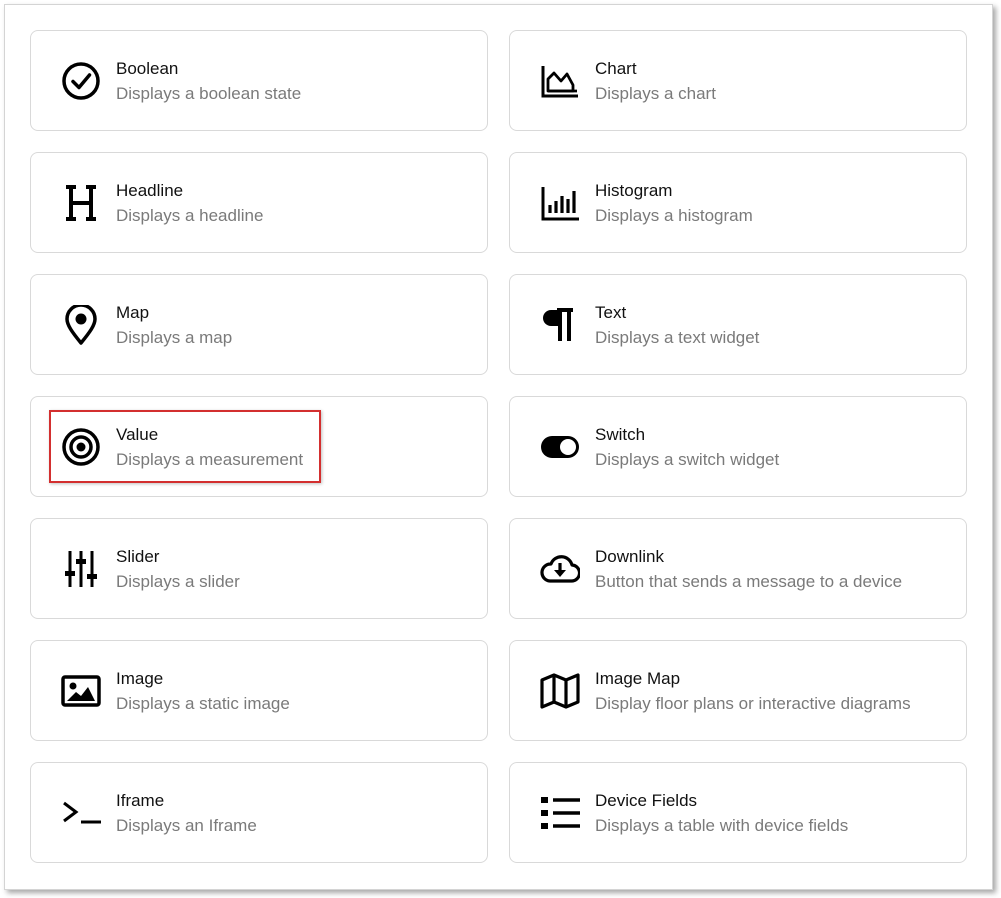 The image size is (1001, 898). What do you see at coordinates (259, 80) in the screenshot?
I see `widget-card-boolean: Boolean Displays a boolean state` at bounding box center [259, 80].